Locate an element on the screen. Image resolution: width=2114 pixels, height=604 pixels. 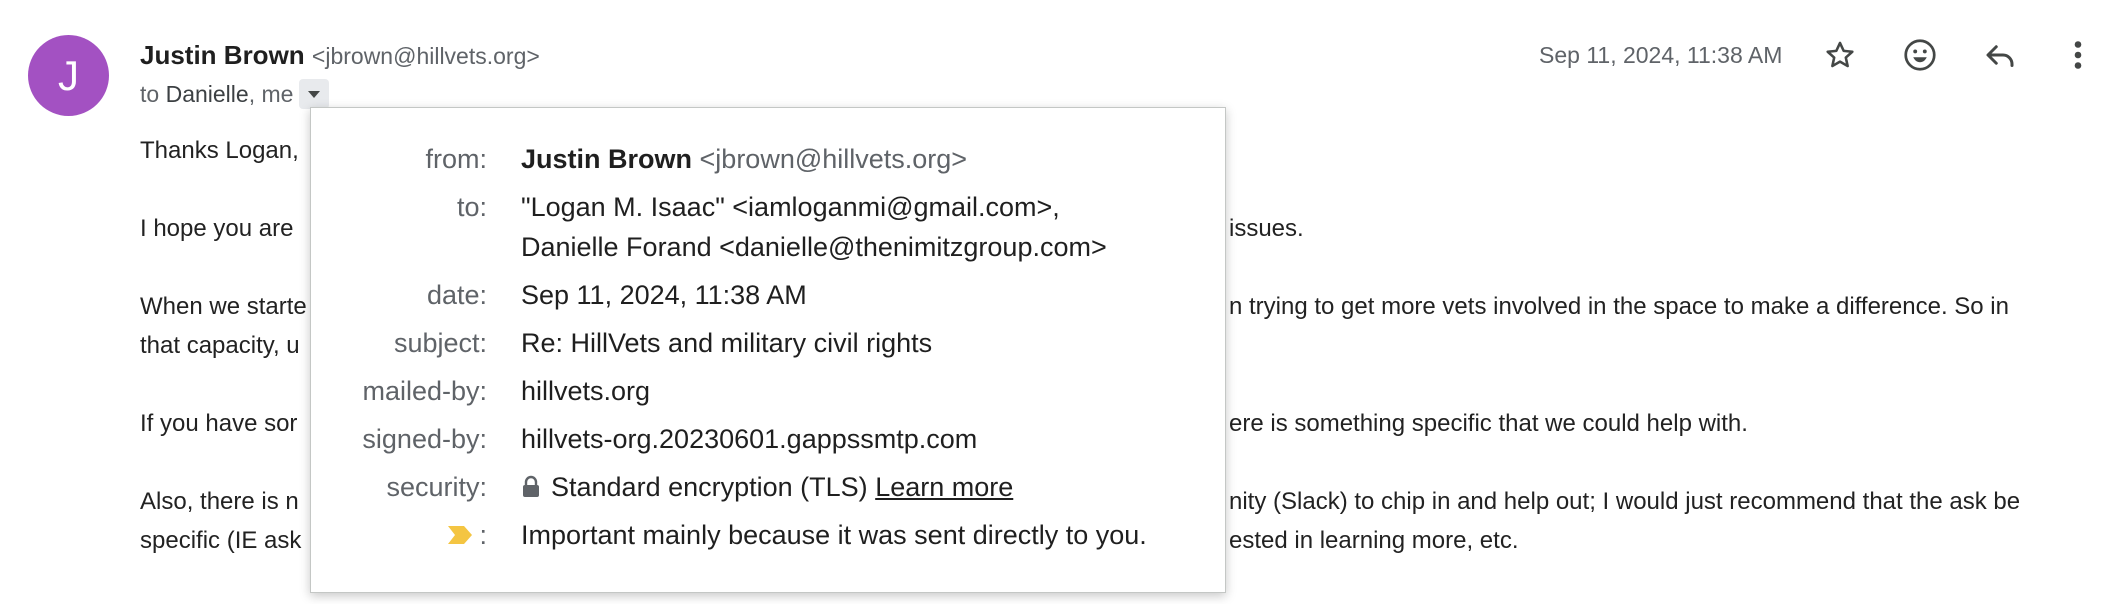
details-value-signed-by: hillvets-org.20230601.gappssmtp.com is located at coordinates (749, 439).